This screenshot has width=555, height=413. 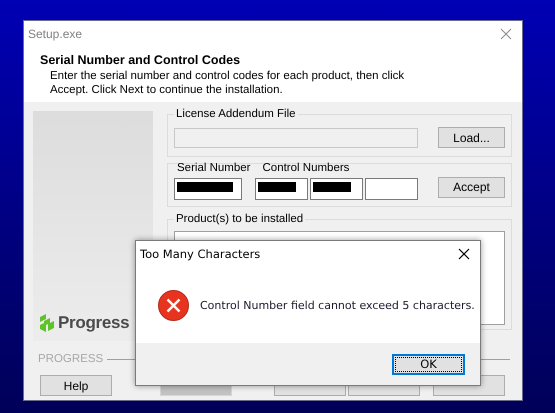 I want to click on serial-number-field, so click(x=208, y=189).